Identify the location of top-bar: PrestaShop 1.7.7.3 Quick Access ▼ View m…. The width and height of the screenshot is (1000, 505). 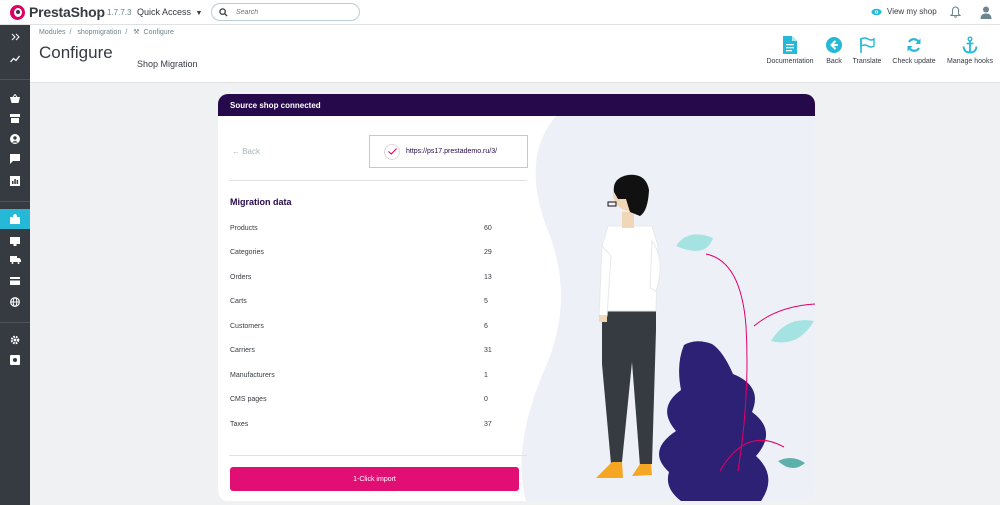
(500, 12).